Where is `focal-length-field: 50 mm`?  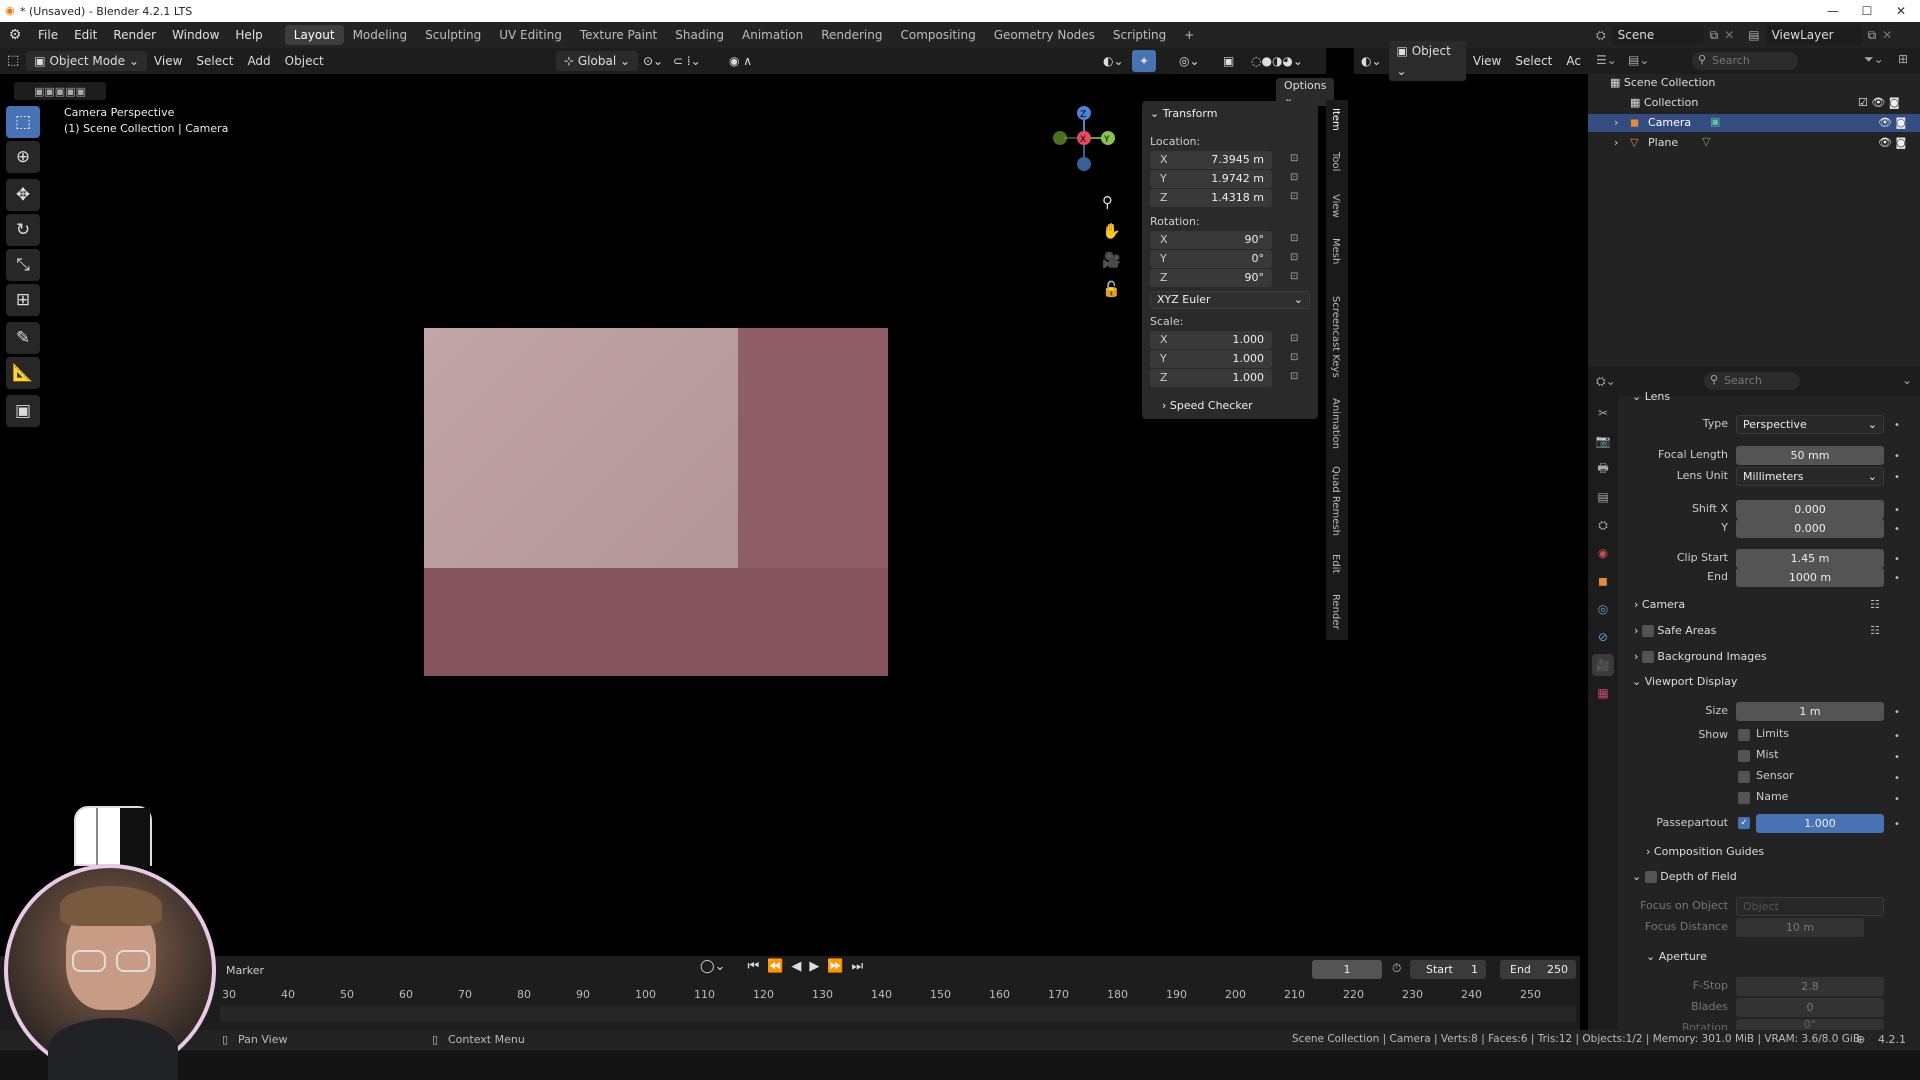
focal-length-field: 50 mm is located at coordinates (1810, 455).